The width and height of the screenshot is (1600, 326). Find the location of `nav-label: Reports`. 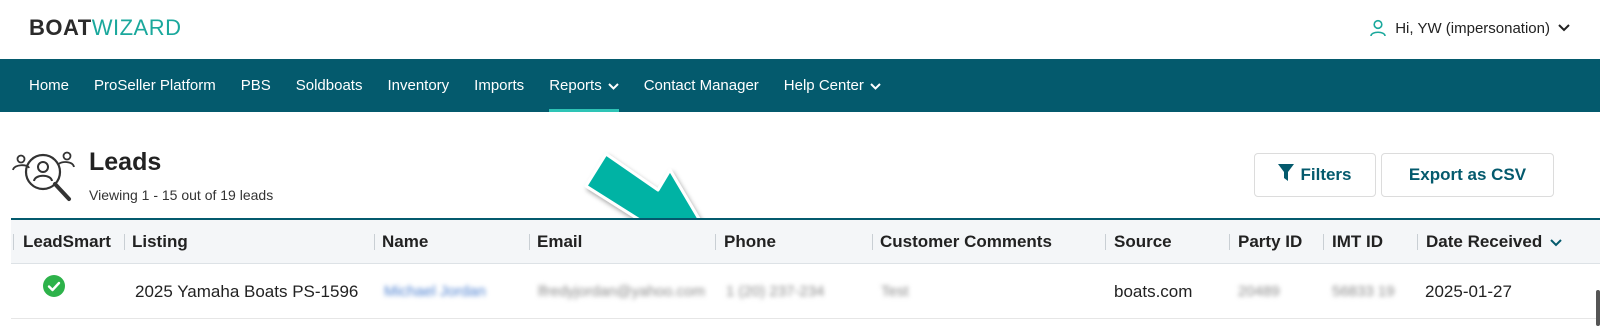

nav-label: Reports is located at coordinates (575, 85).